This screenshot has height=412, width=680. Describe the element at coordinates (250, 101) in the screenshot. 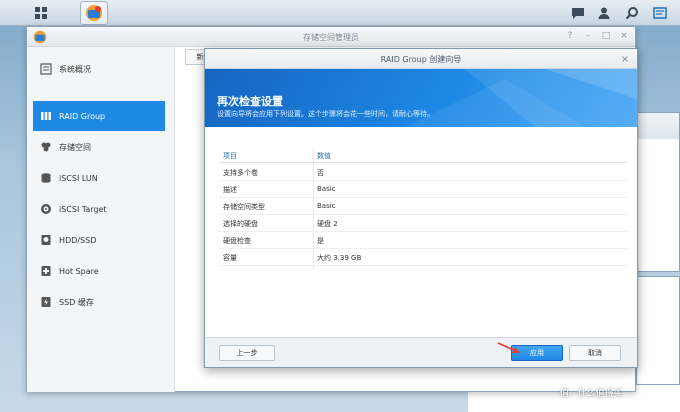

I see `dialog-heading: 再次检查设置` at that location.